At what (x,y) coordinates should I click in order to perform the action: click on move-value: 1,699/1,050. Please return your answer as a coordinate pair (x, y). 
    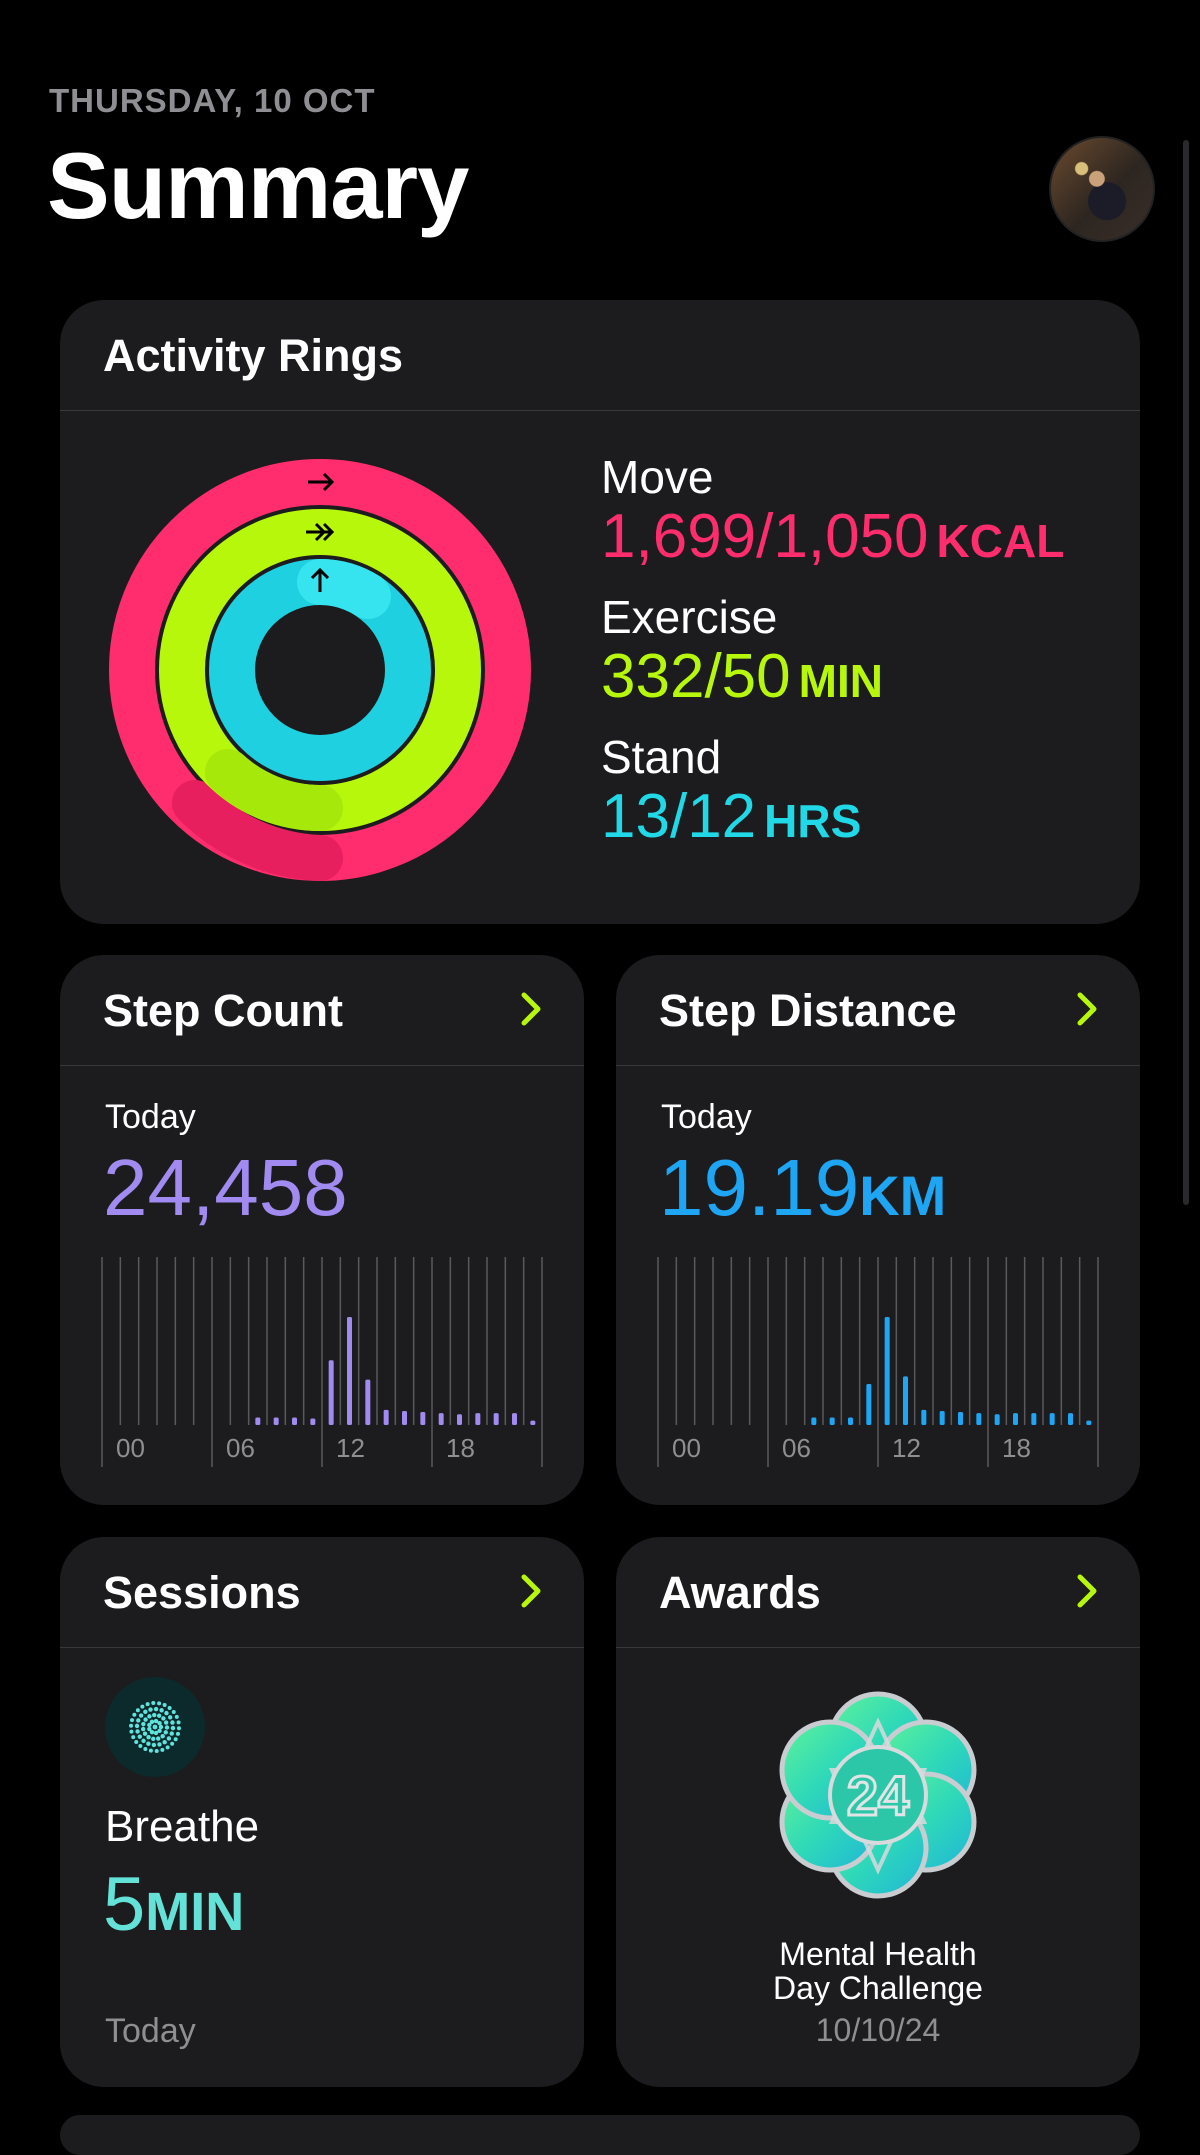
    Looking at the image, I should click on (765, 536).